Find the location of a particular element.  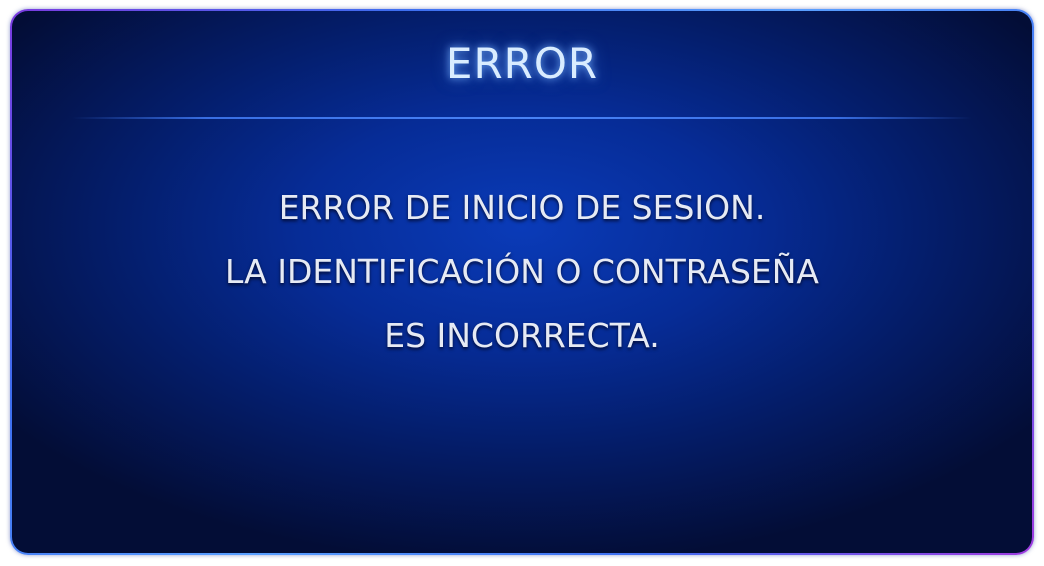

error-message-line: LA IDENTIFICACIÓN O CONTRASEÑA is located at coordinates (522, 271).